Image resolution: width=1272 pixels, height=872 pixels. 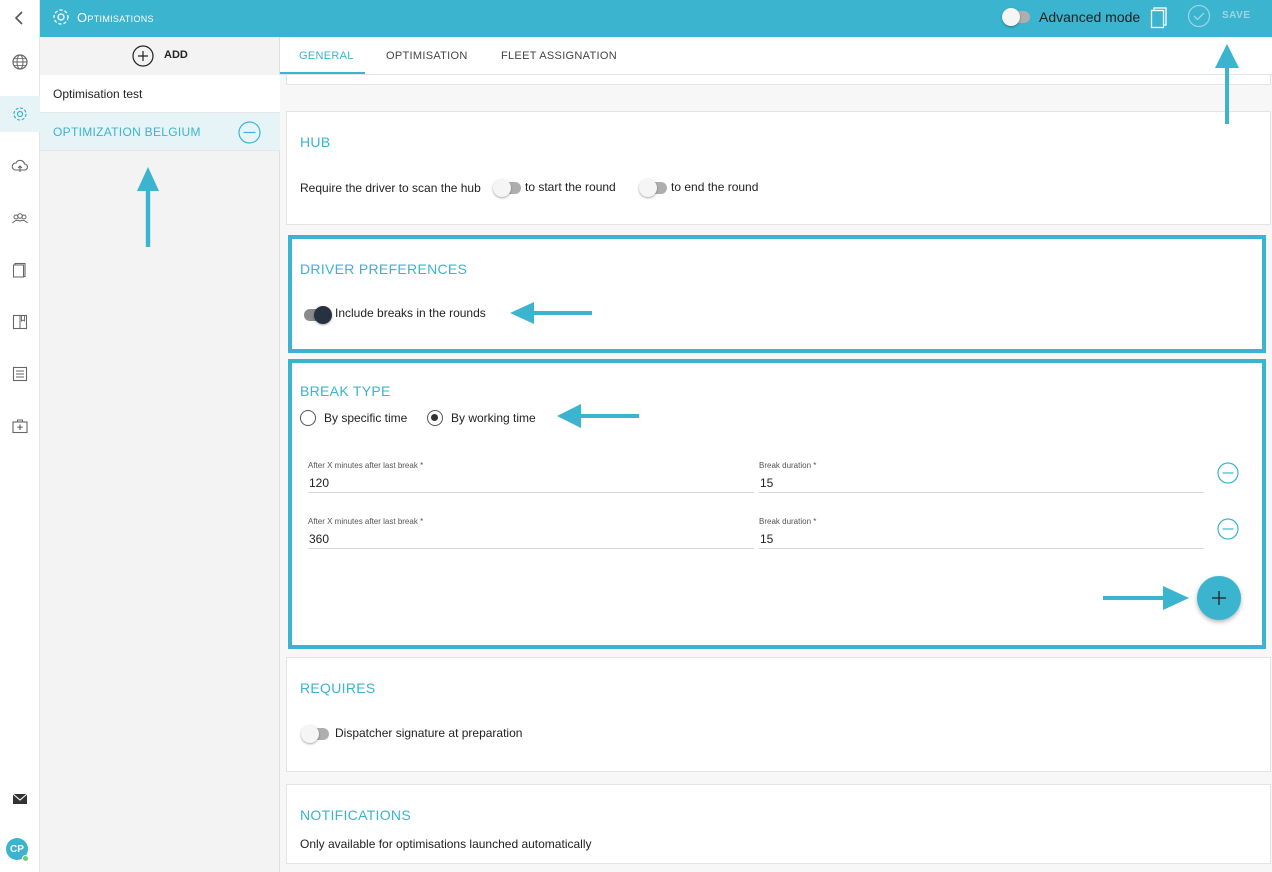 What do you see at coordinates (656, 18) in the screenshot?
I see `top-bar: Optimisations Advanced mode SAVE` at bounding box center [656, 18].